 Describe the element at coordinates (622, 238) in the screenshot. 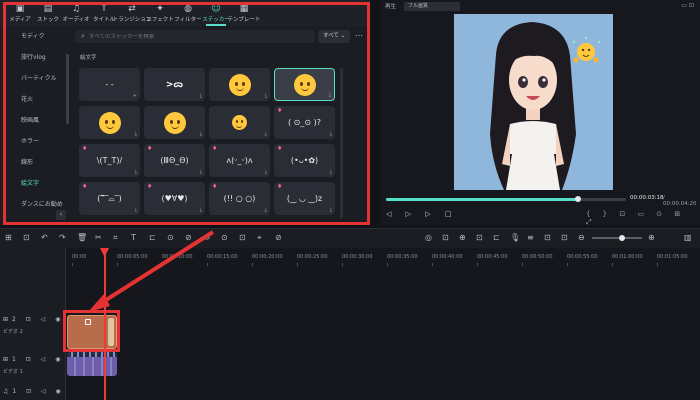

I see `timeline-zoom-knob` at that location.